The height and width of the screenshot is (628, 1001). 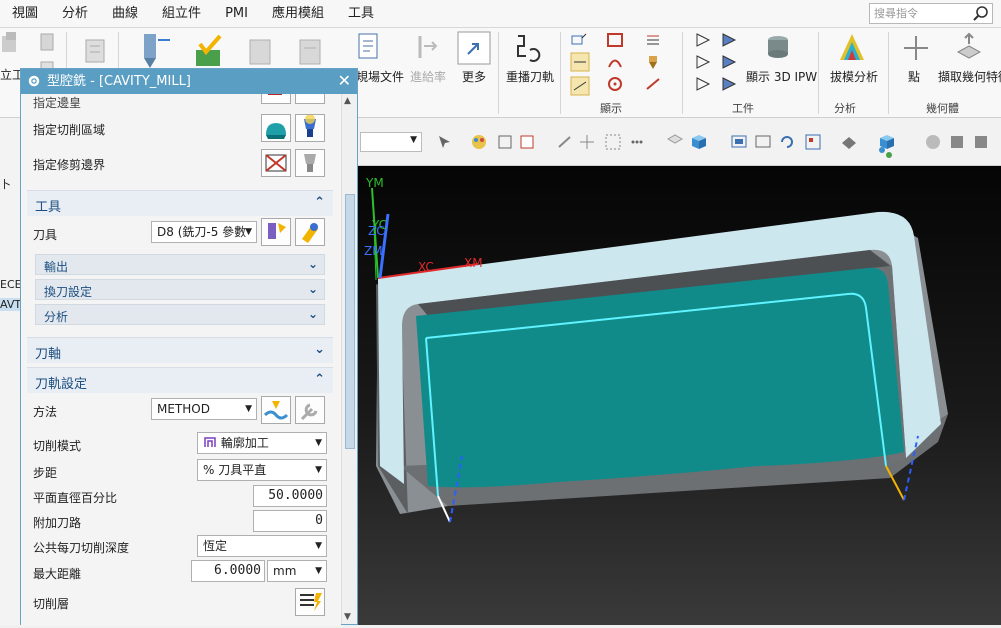 I want to click on arrow-icon, so click(x=565, y=142).